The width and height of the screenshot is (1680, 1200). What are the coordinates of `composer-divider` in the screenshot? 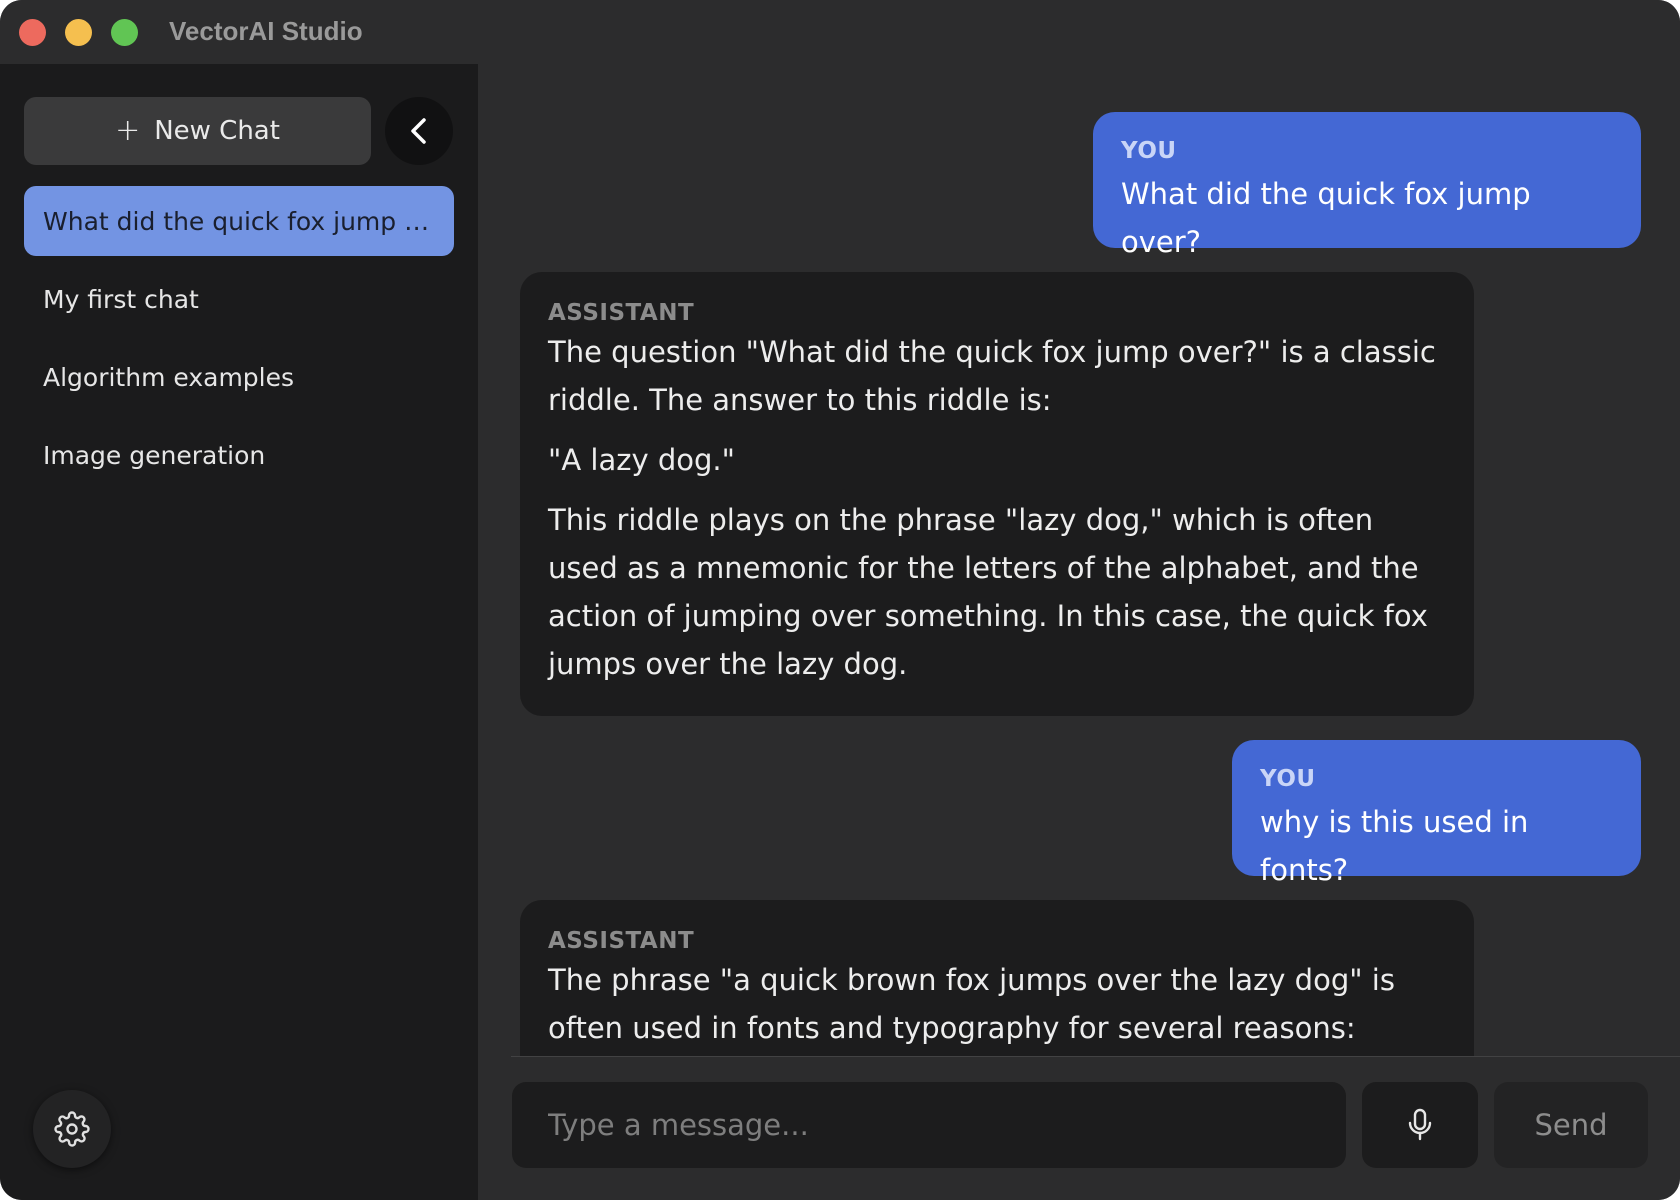 It's located at (1095, 1056).